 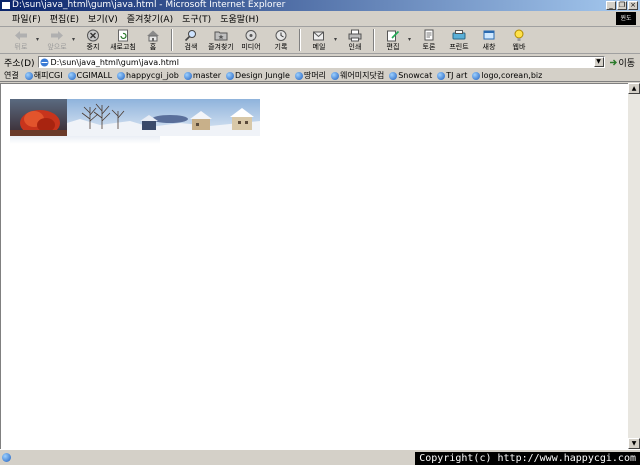 I want to click on history-button: 기록, so click(x=281, y=40).